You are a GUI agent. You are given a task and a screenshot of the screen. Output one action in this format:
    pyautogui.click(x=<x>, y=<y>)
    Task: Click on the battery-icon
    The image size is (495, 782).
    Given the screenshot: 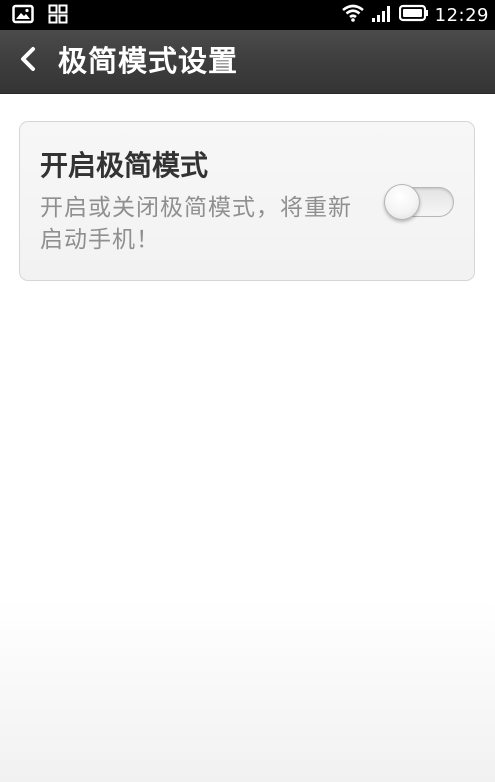 What is the action you would take?
    pyautogui.click(x=413, y=15)
    